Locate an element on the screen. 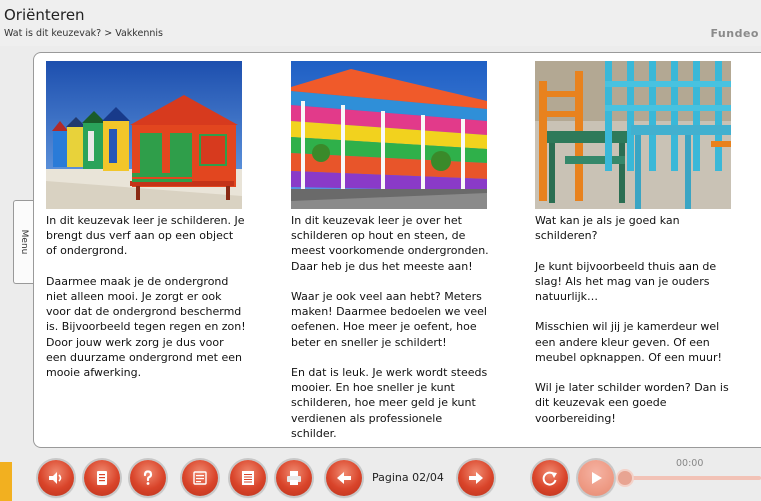 This screenshot has width=761, height=501. accent-bar is located at coordinates (6, 481).